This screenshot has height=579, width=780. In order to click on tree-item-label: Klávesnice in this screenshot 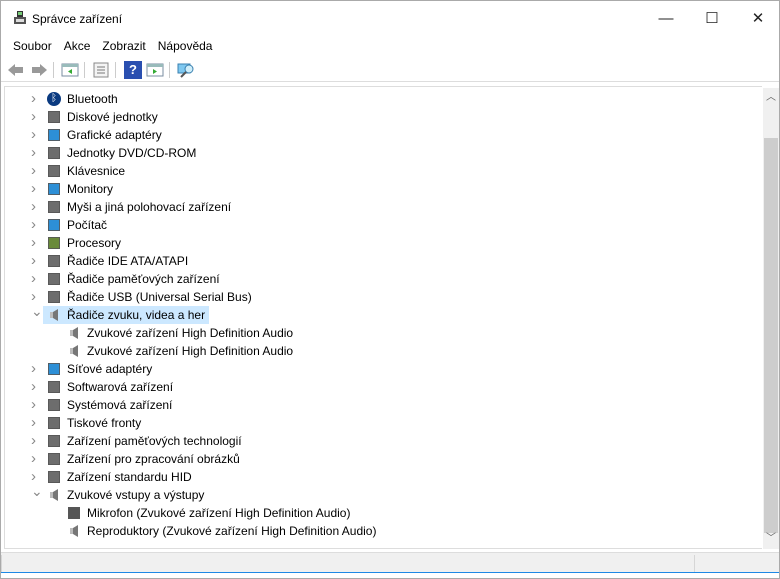, I will do `click(96, 171)`.